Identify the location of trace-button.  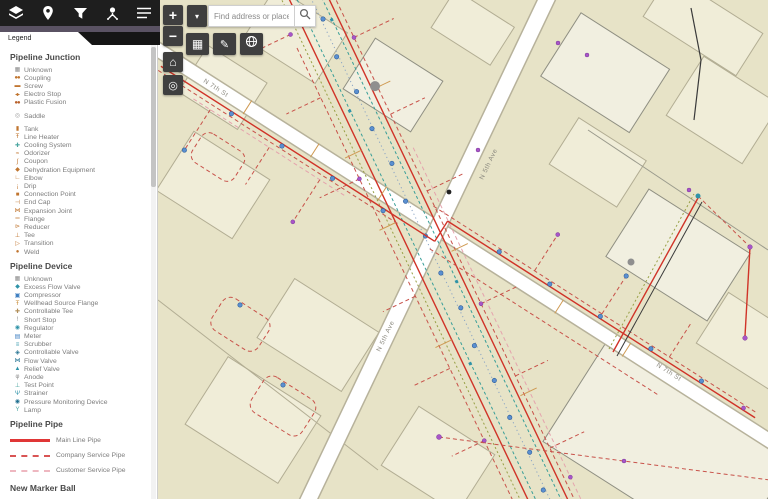
(112, 13).